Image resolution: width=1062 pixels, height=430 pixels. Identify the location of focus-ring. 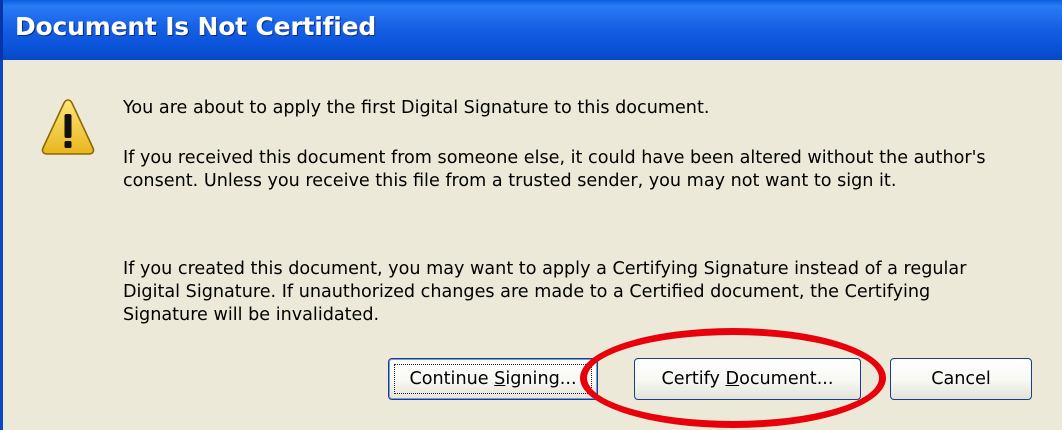
(493, 379).